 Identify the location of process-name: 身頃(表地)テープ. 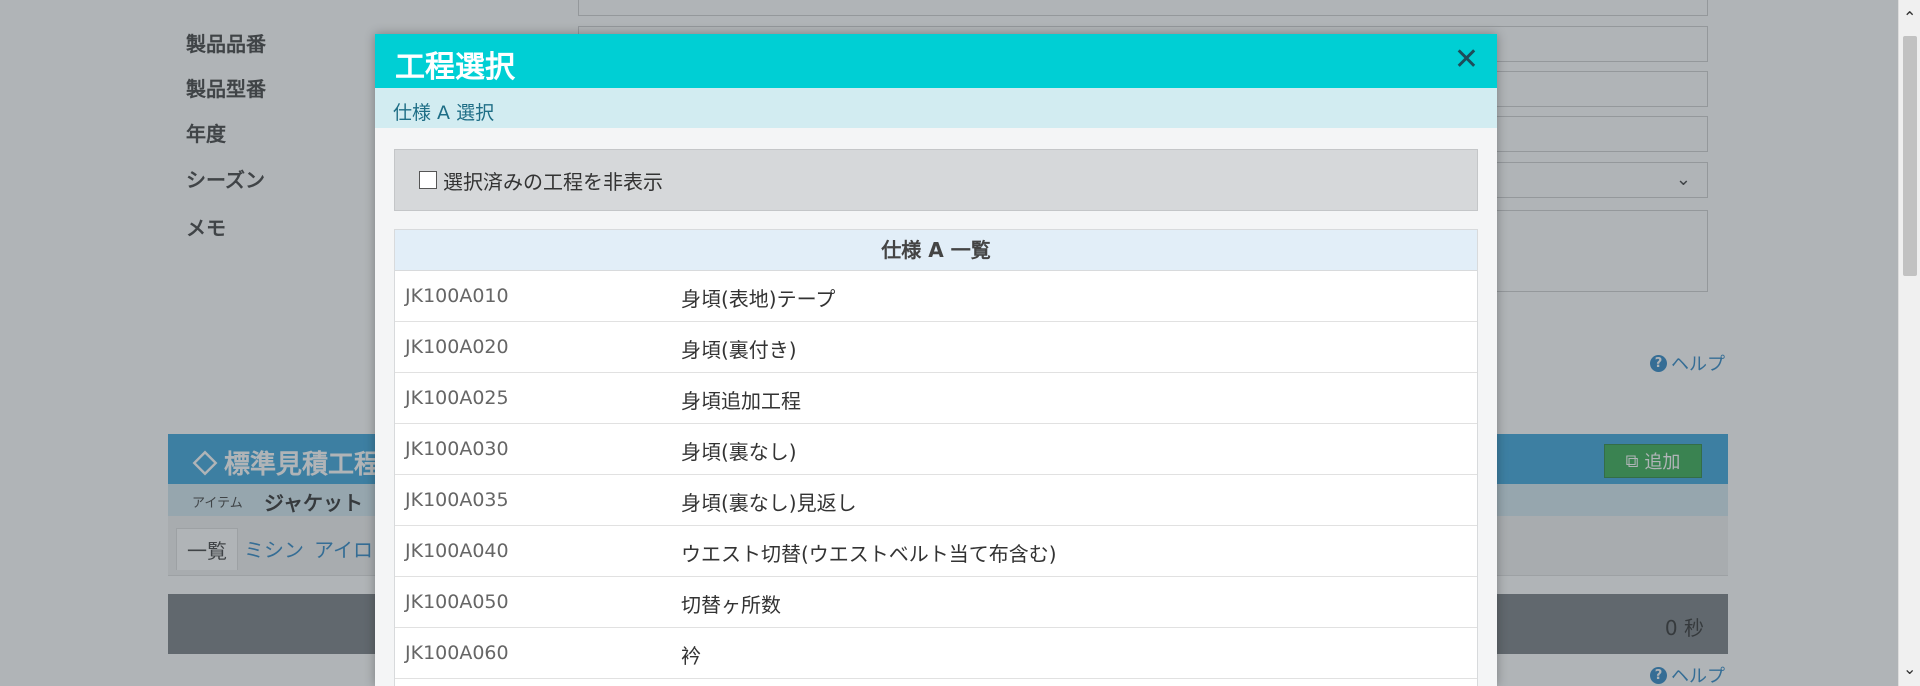
(758, 299).